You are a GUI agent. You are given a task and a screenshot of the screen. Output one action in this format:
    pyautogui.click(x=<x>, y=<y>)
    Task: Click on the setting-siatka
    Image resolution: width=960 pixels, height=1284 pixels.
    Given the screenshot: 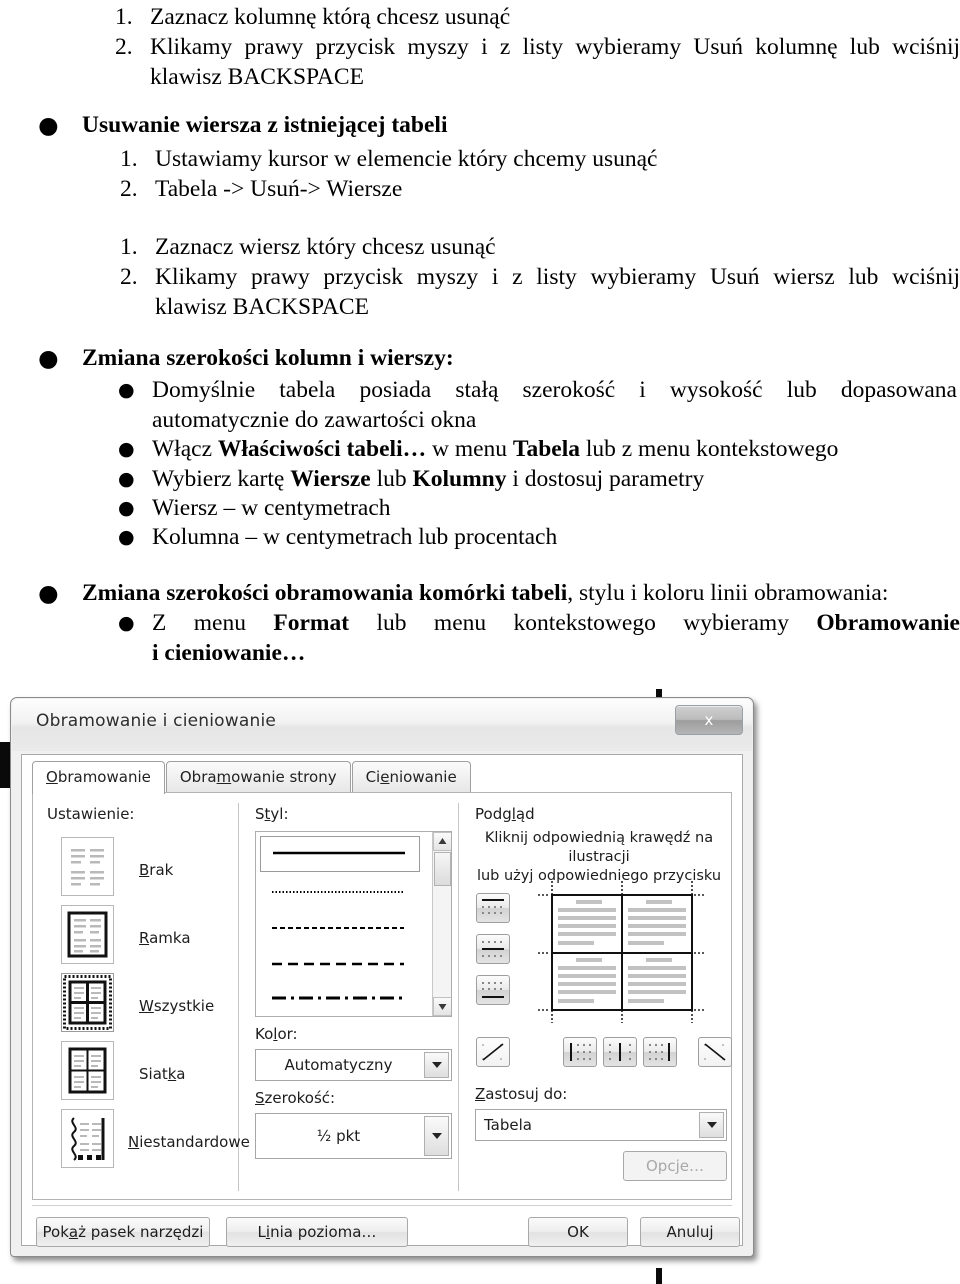 What is the action you would take?
    pyautogui.click(x=87, y=1070)
    